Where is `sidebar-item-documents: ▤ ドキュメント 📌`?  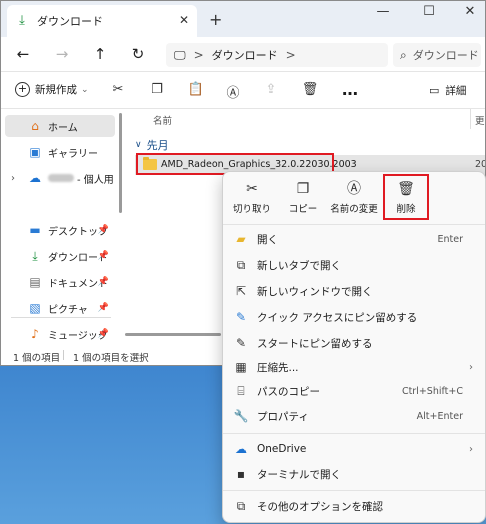 sidebar-item-documents: ▤ ドキュメント 📌 is located at coordinates (60, 282).